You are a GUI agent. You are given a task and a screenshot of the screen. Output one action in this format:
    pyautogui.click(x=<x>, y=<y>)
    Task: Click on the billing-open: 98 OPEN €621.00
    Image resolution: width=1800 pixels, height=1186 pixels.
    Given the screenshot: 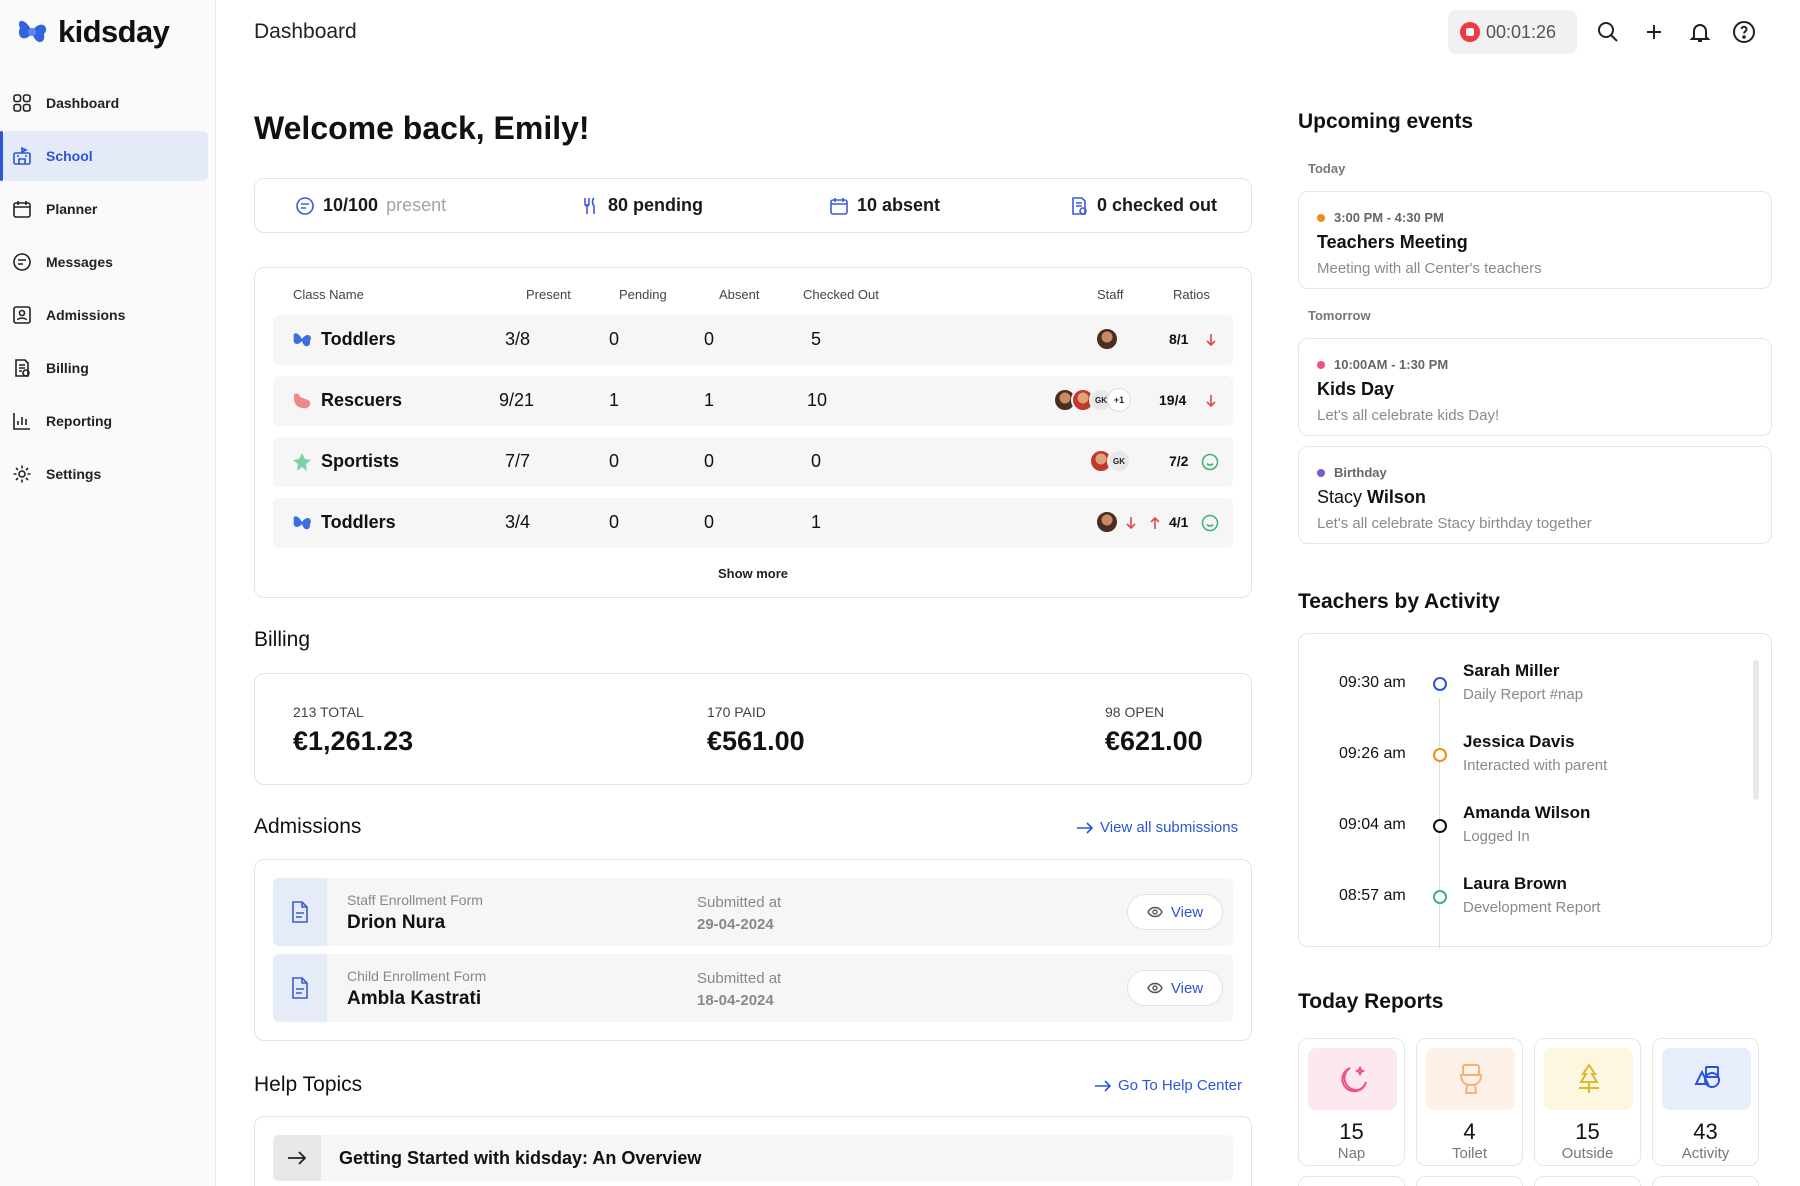 What is the action you would take?
    pyautogui.click(x=1154, y=730)
    